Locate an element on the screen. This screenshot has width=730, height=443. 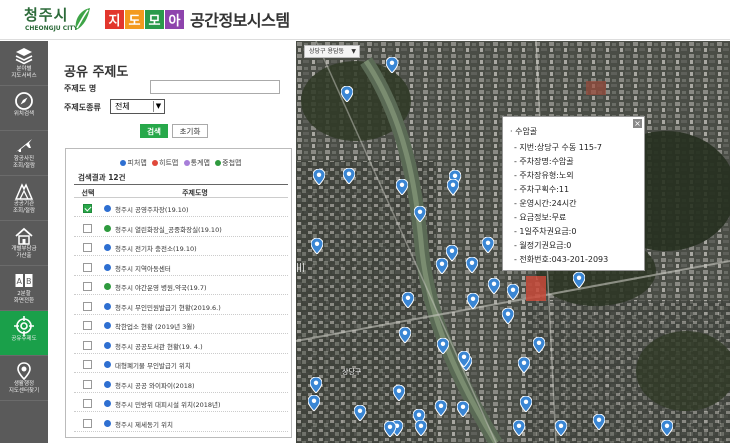
row-name: 청주시 무인민원발급기 현황(2019.6.) is located at coordinates (168, 307).